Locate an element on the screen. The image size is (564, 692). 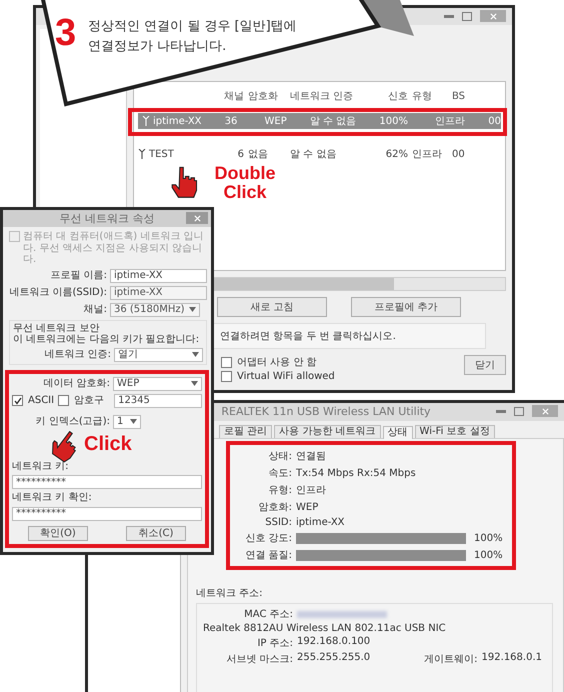
field-value: Tx:54 Mbps Rx:54 Mbps is located at coordinates (356, 473).